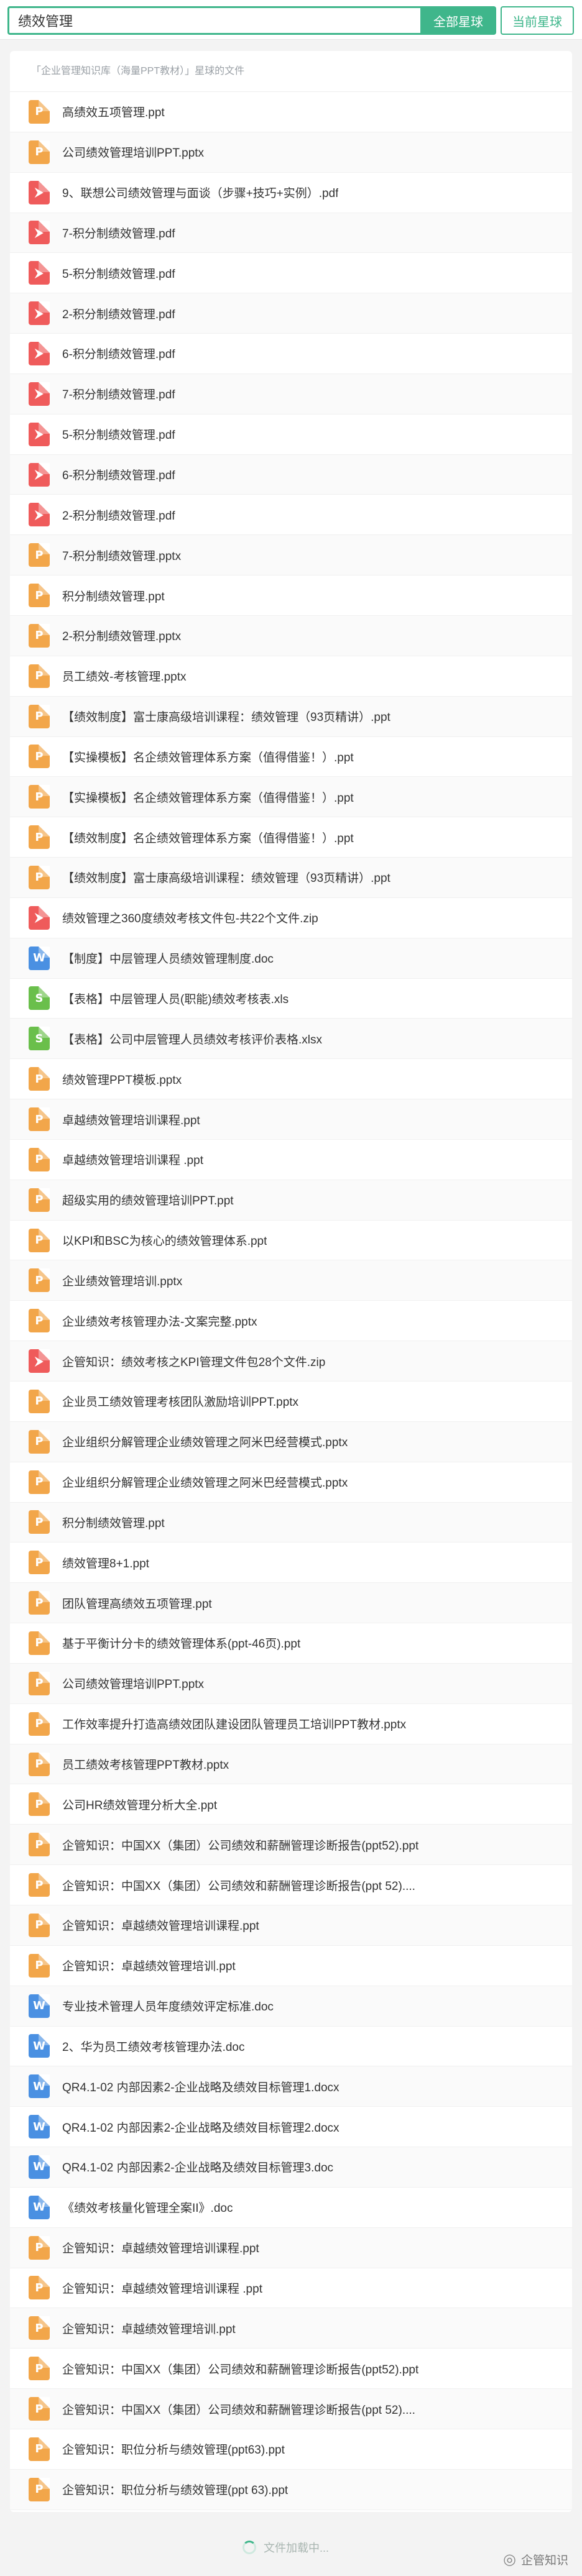 The width and height of the screenshot is (582, 2576). What do you see at coordinates (291, 1966) in the screenshot?
I see `file-list-item: P 企管知识：卓越绩效管理培训.ppt` at bounding box center [291, 1966].